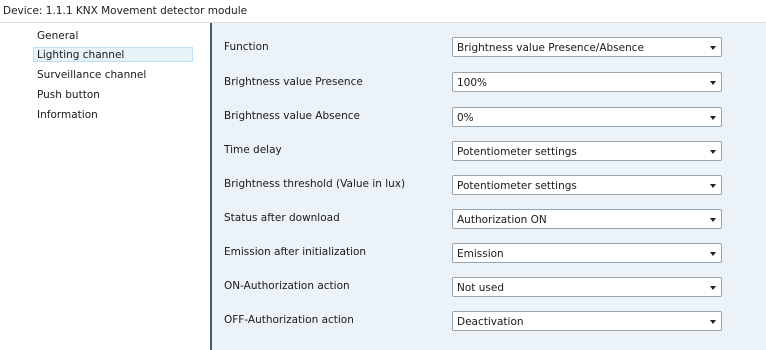  I want to click on status-after-download-dropdown: Authorization ON, so click(587, 219).